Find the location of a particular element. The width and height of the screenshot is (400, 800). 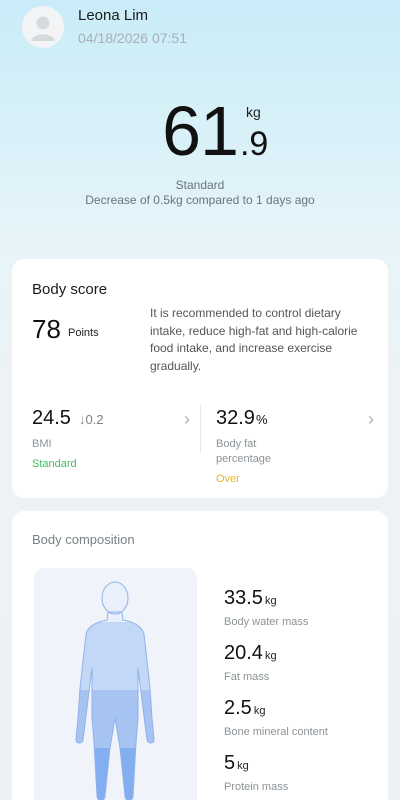

weight-display: 61 .9 kg is located at coordinates (200, 131).